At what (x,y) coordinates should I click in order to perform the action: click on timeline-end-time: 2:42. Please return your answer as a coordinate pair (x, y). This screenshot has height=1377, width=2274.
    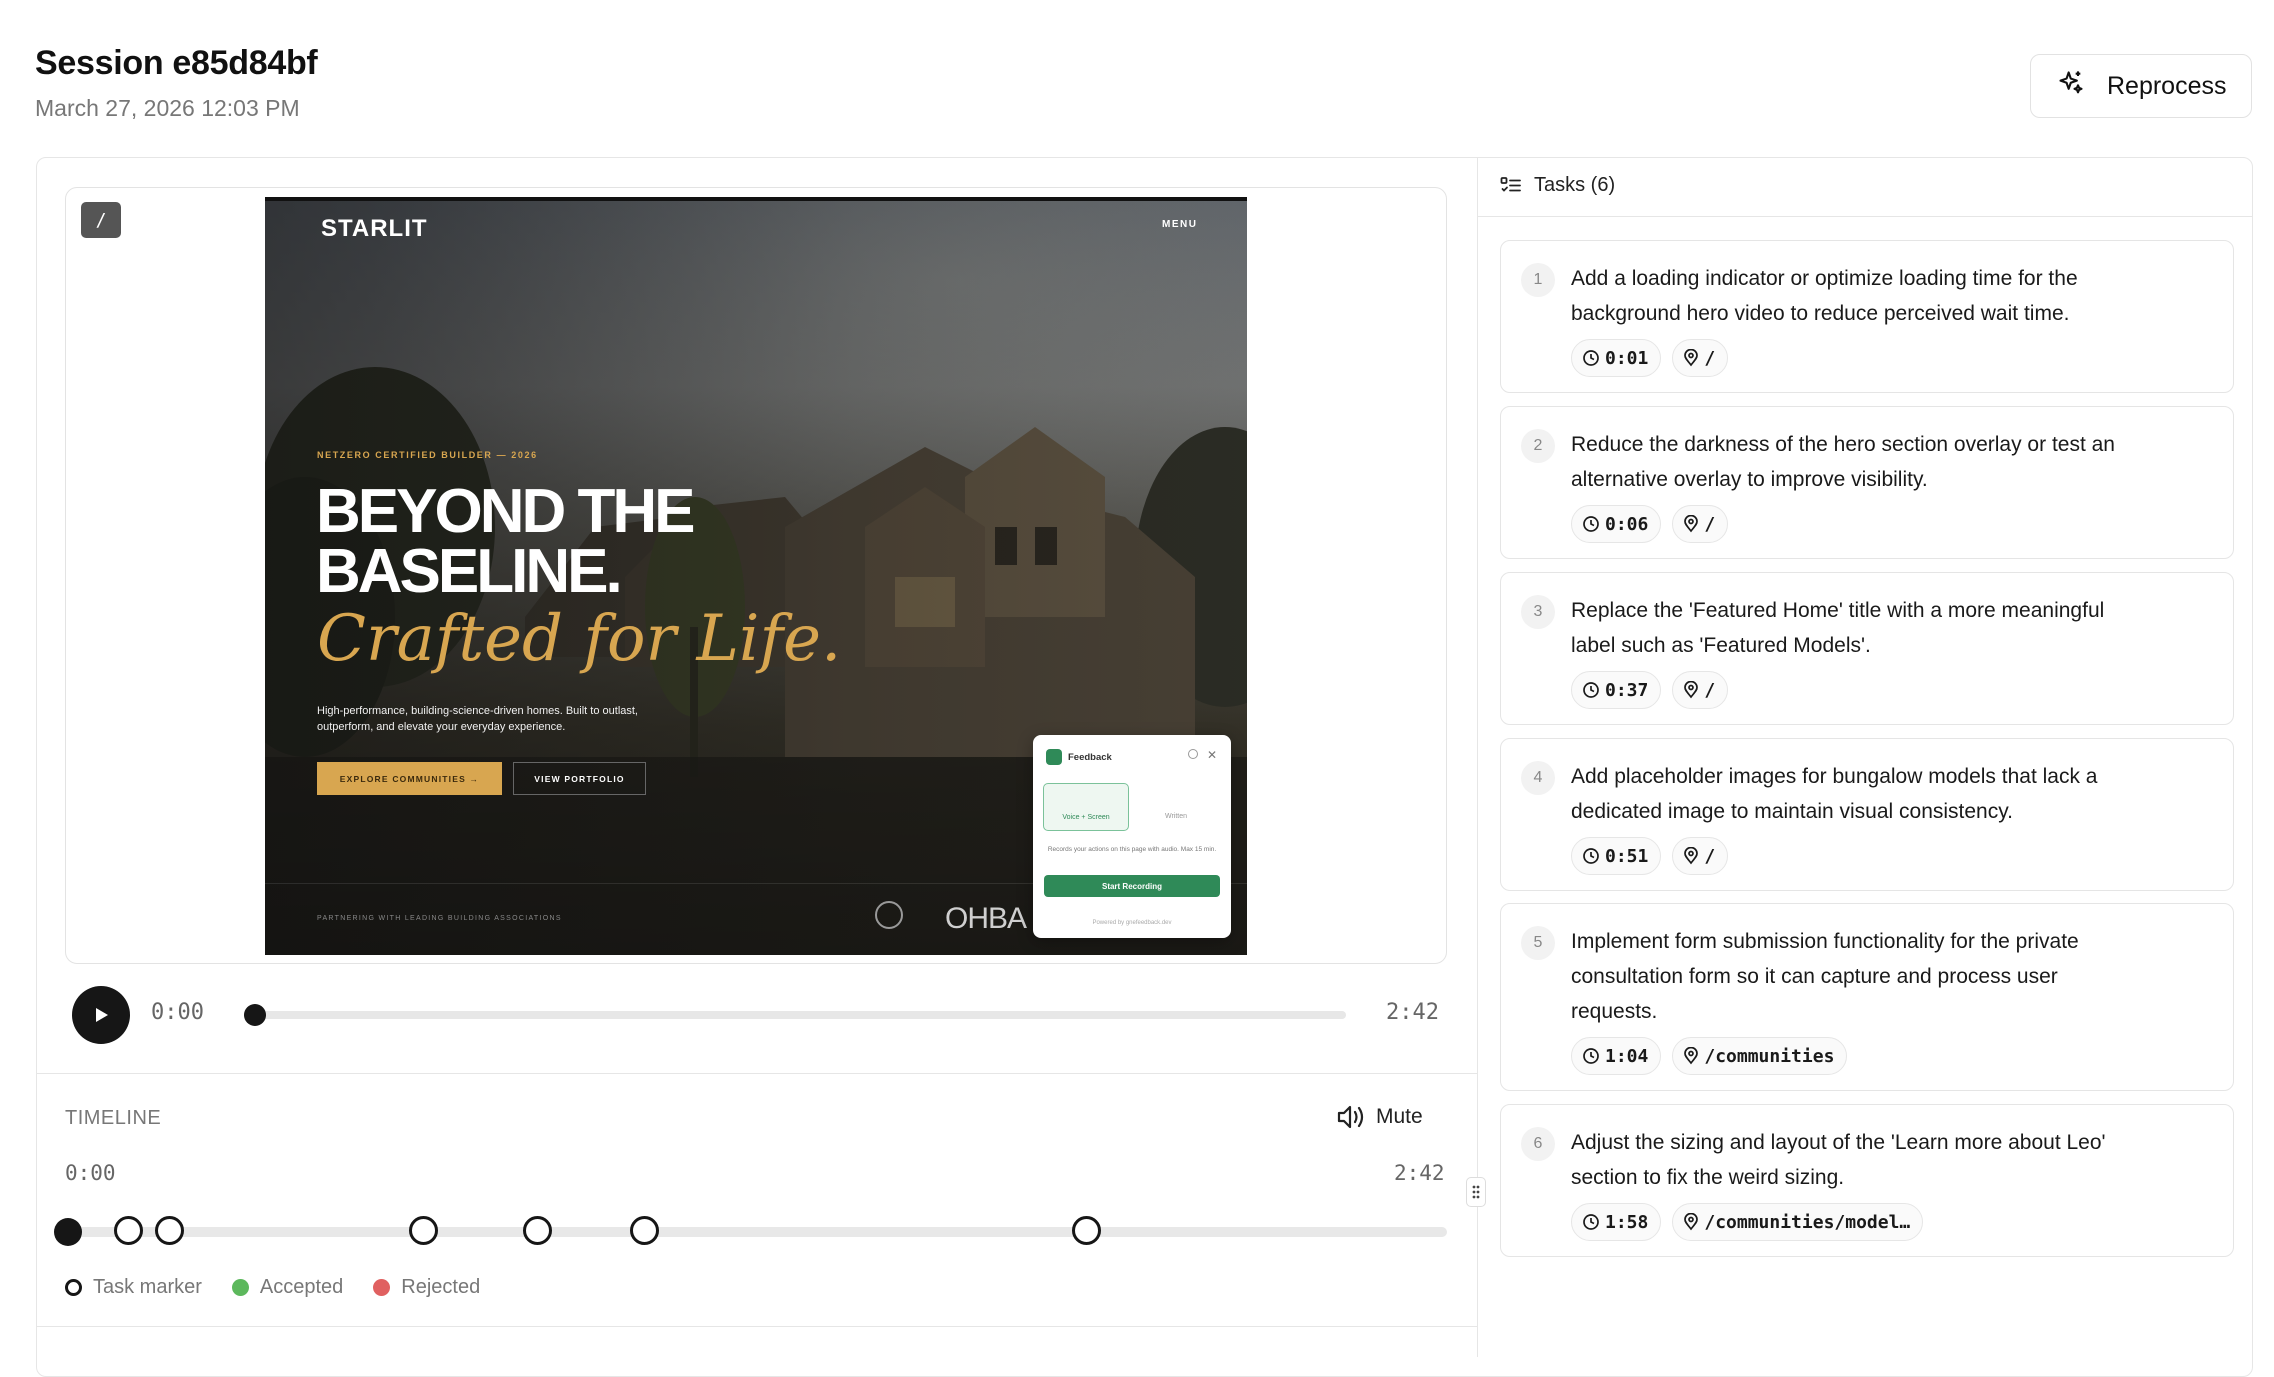
    Looking at the image, I should click on (1419, 1173).